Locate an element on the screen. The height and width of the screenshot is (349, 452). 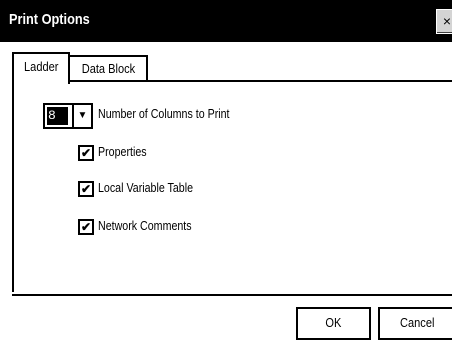
network-comments-checkbox: ✔ is located at coordinates (86, 227).